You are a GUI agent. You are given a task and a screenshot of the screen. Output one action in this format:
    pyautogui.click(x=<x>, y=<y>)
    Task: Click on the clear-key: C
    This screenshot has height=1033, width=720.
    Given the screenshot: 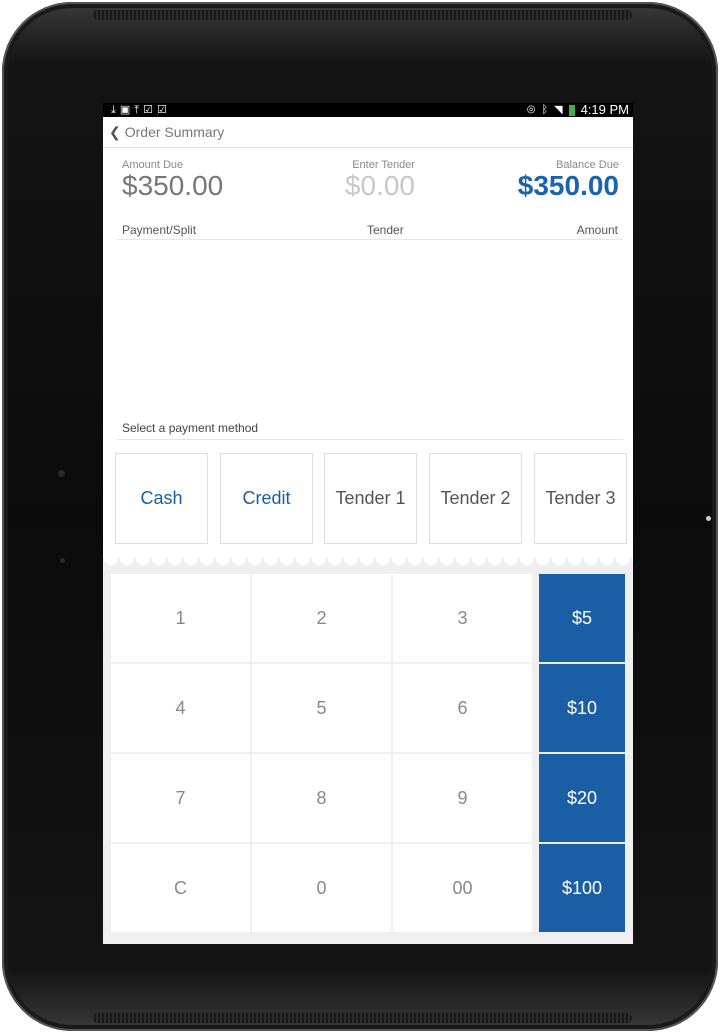 What is the action you would take?
    pyautogui.click(x=180, y=888)
    